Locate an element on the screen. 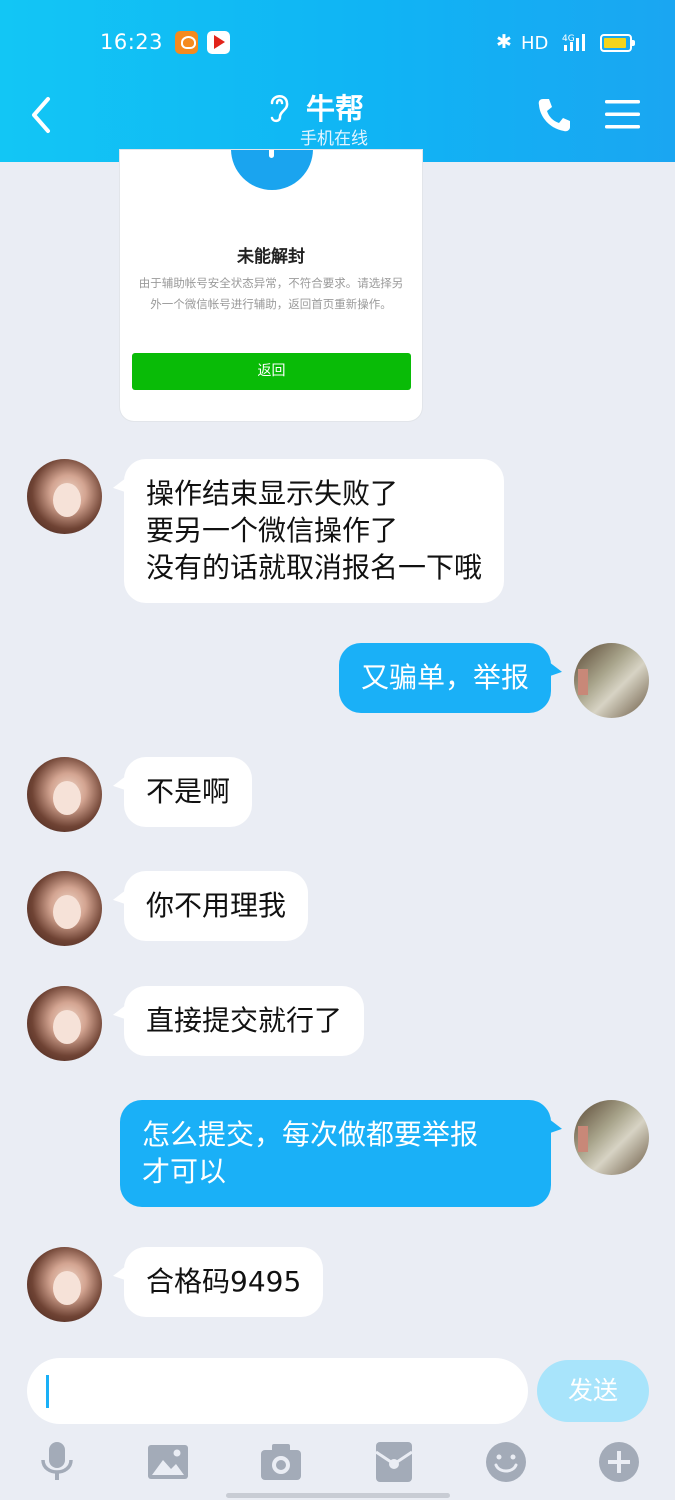  uc-browser-notification-icon is located at coordinates (186, 42).